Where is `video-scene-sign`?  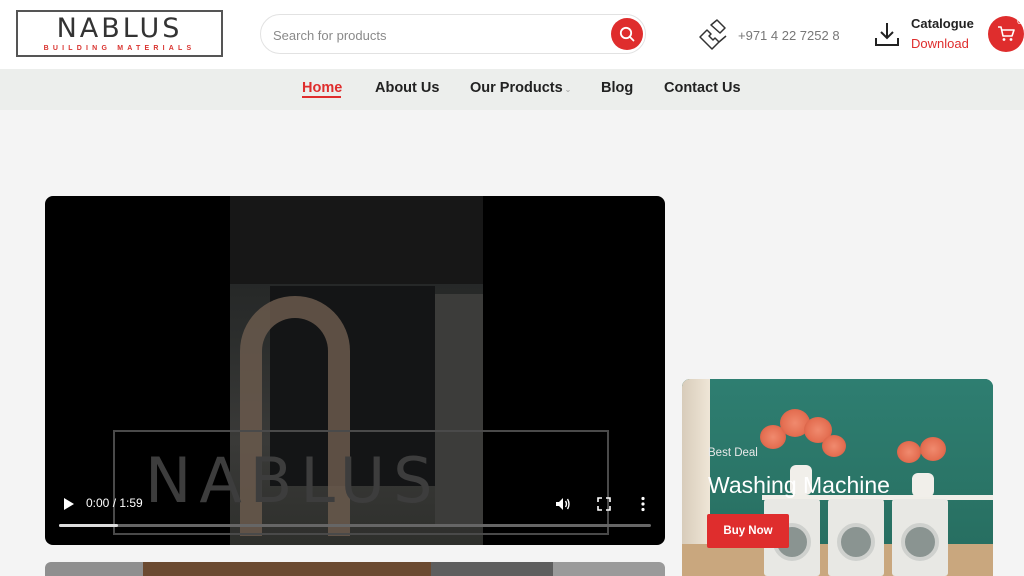
video-scene-sign is located at coordinates (356, 240).